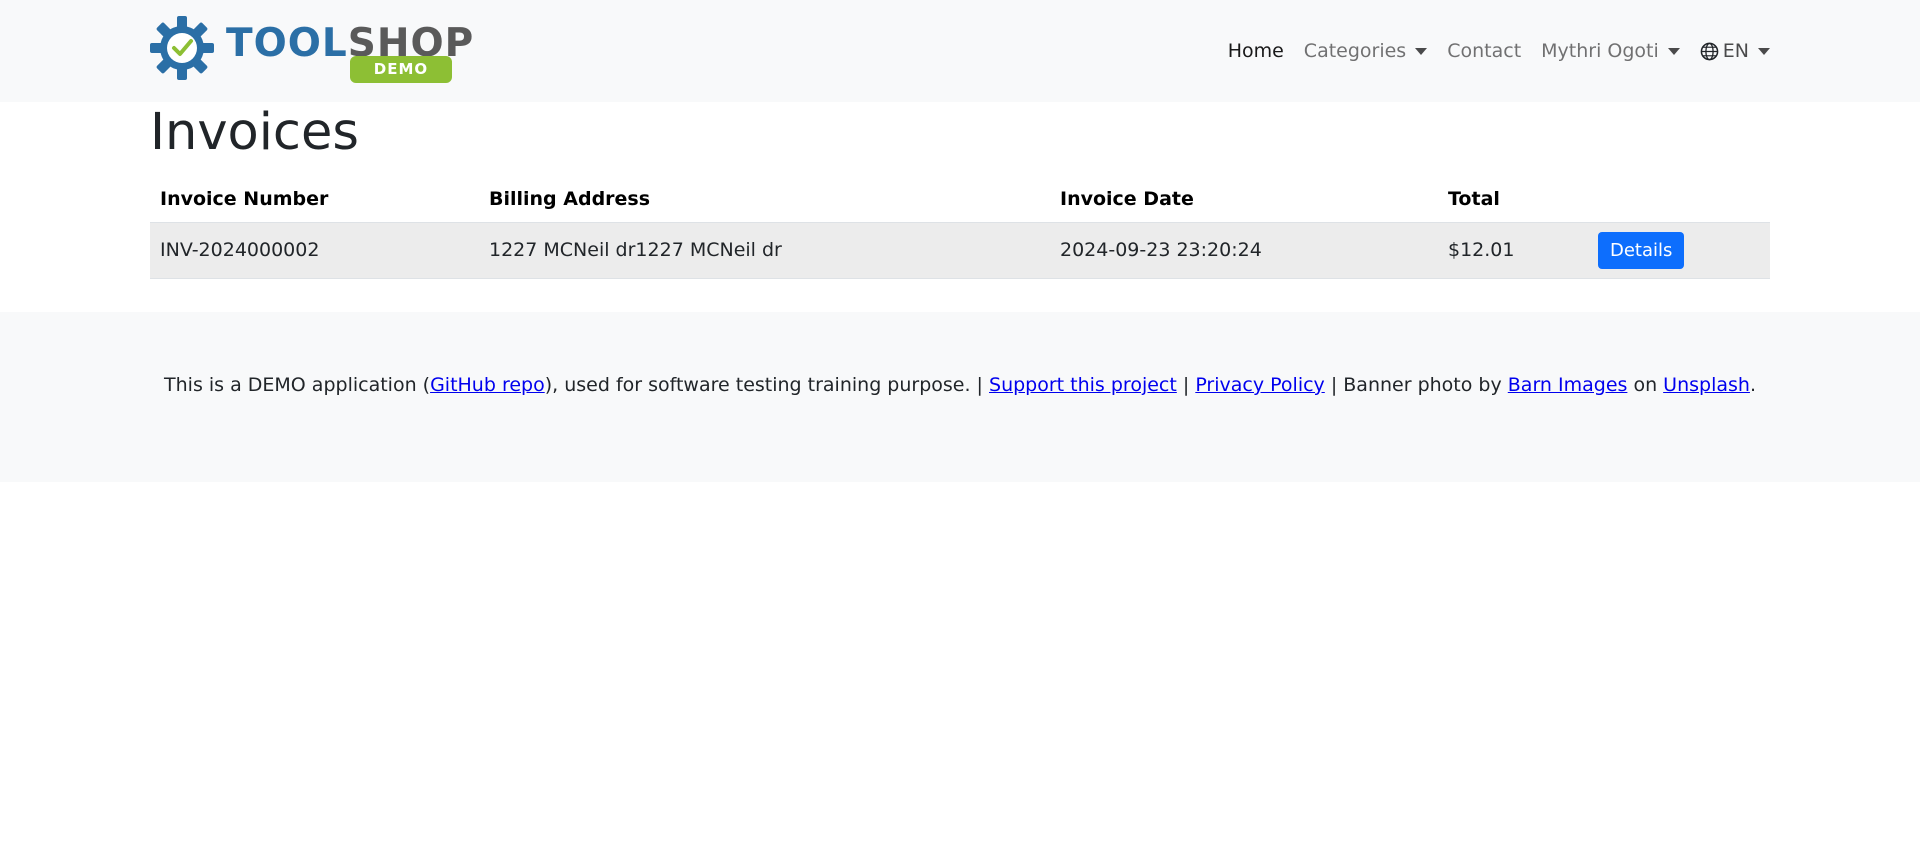 This screenshot has width=1920, height=847. Describe the element at coordinates (487, 385) in the screenshot. I see `github-repo-link: GitHub repo` at that location.